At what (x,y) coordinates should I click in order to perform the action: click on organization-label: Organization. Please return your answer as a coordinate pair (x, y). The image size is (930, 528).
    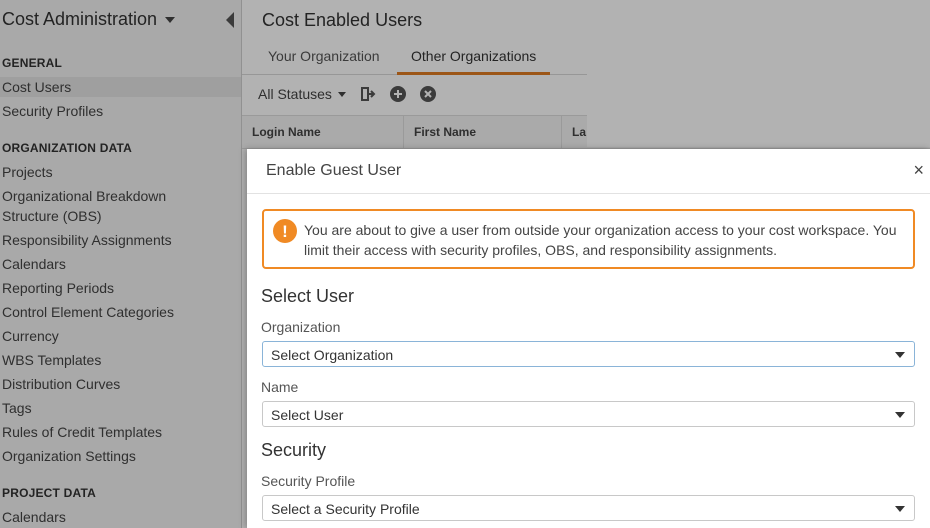
    Looking at the image, I should click on (301, 327).